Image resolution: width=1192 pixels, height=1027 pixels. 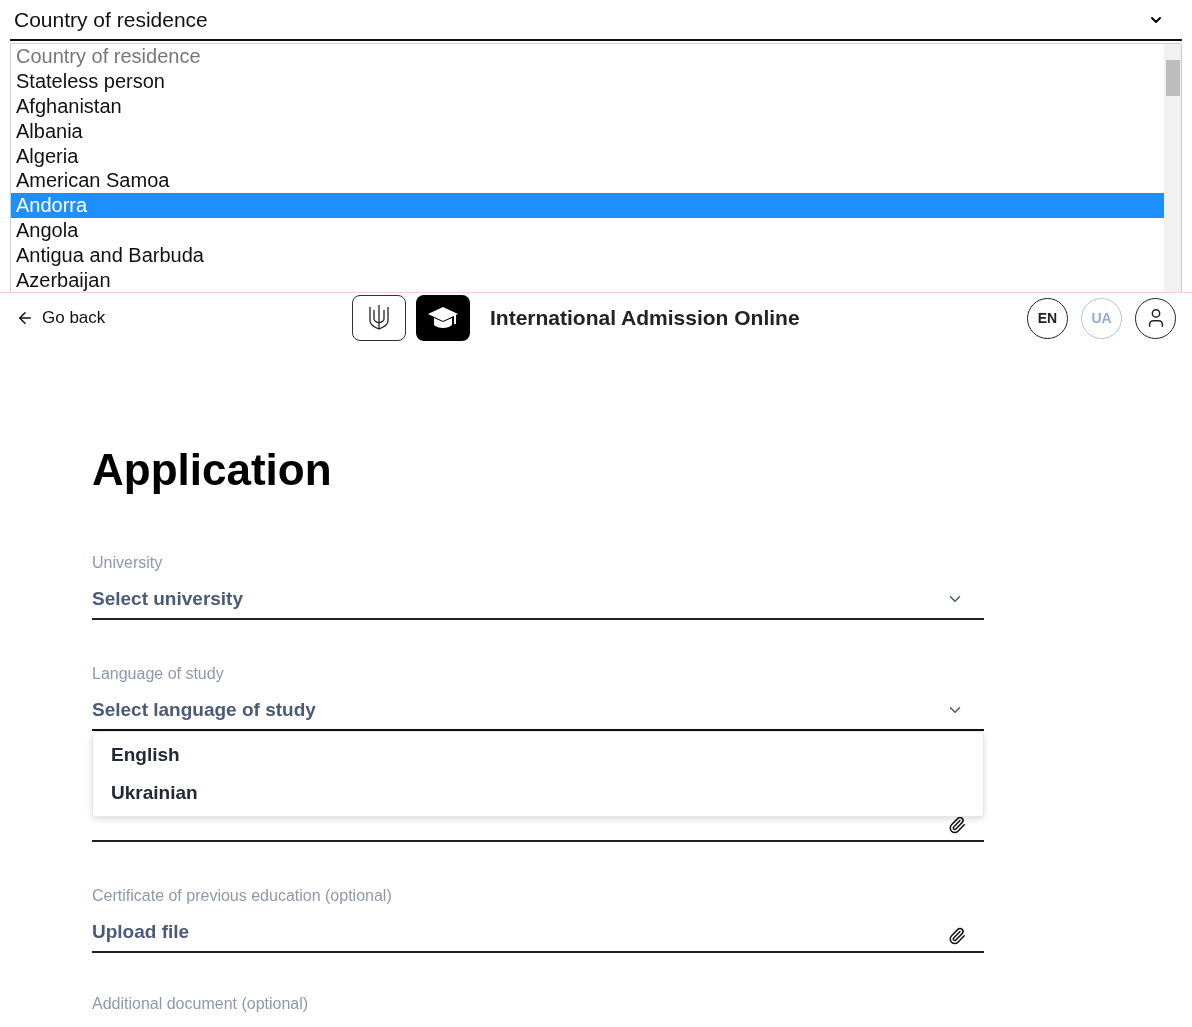 What do you see at coordinates (596, 20) in the screenshot?
I see `country-select: Country of residence` at bounding box center [596, 20].